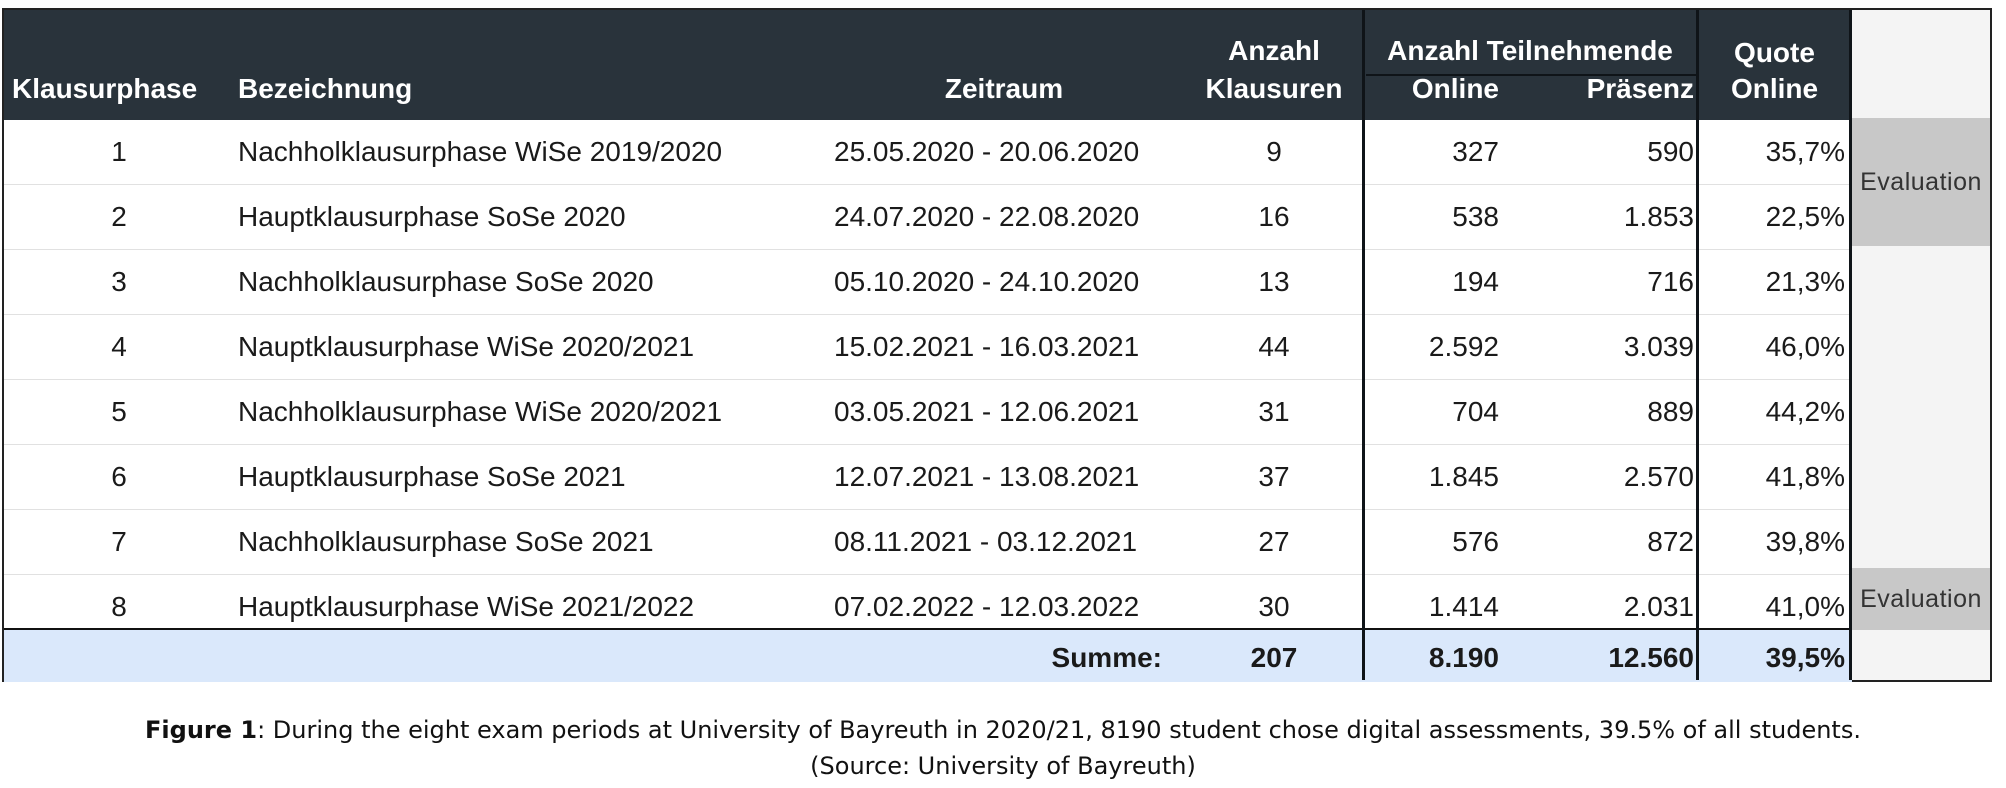  Describe the element at coordinates (1670, 281) in the screenshot. I see `cell-presence: 716` at that location.